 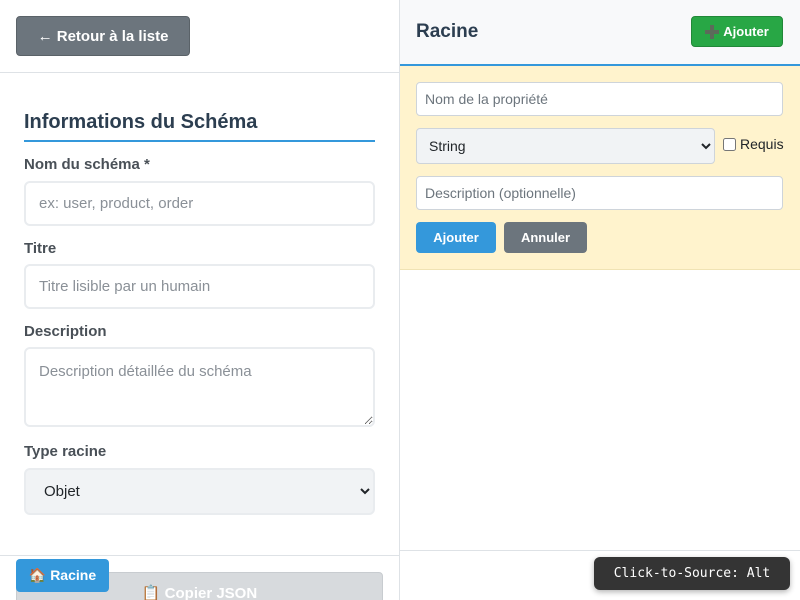 I want to click on required-label: Requis, so click(x=762, y=144).